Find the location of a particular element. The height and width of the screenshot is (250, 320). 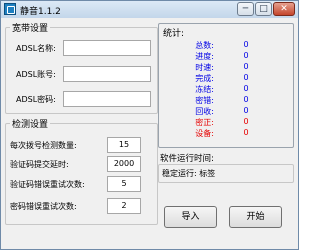

stat-wrong-pass-value: 0 is located at coordinates (246, 99).